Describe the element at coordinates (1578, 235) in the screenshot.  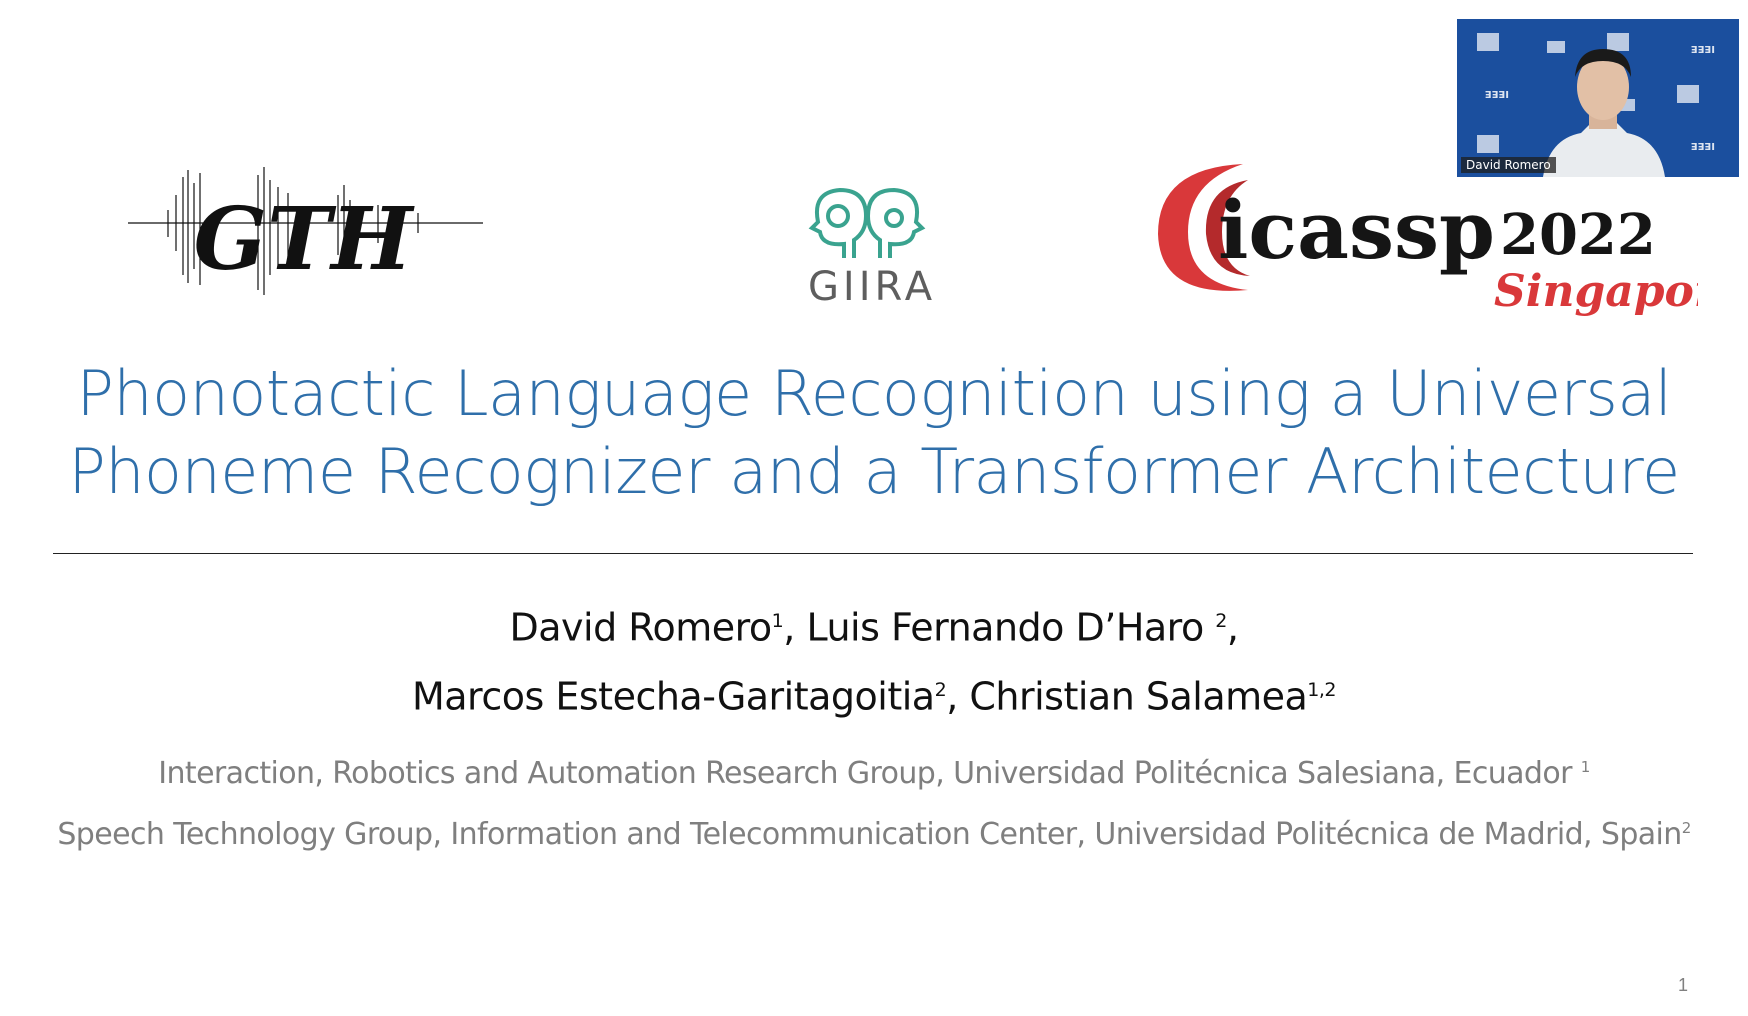
I see `icassp-year: 2022` at that location.